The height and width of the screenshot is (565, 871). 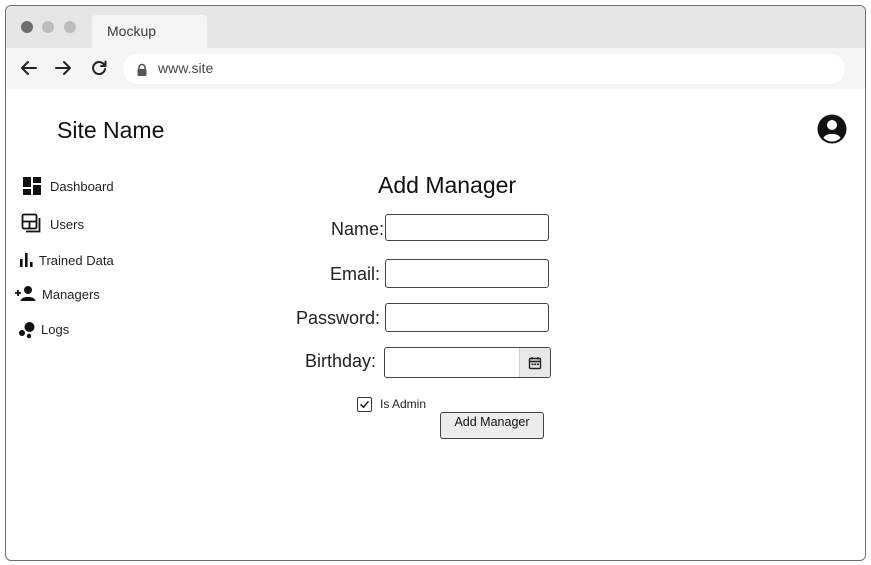 I want to click on form-title: Add Manager, so click(x=447, y=185).